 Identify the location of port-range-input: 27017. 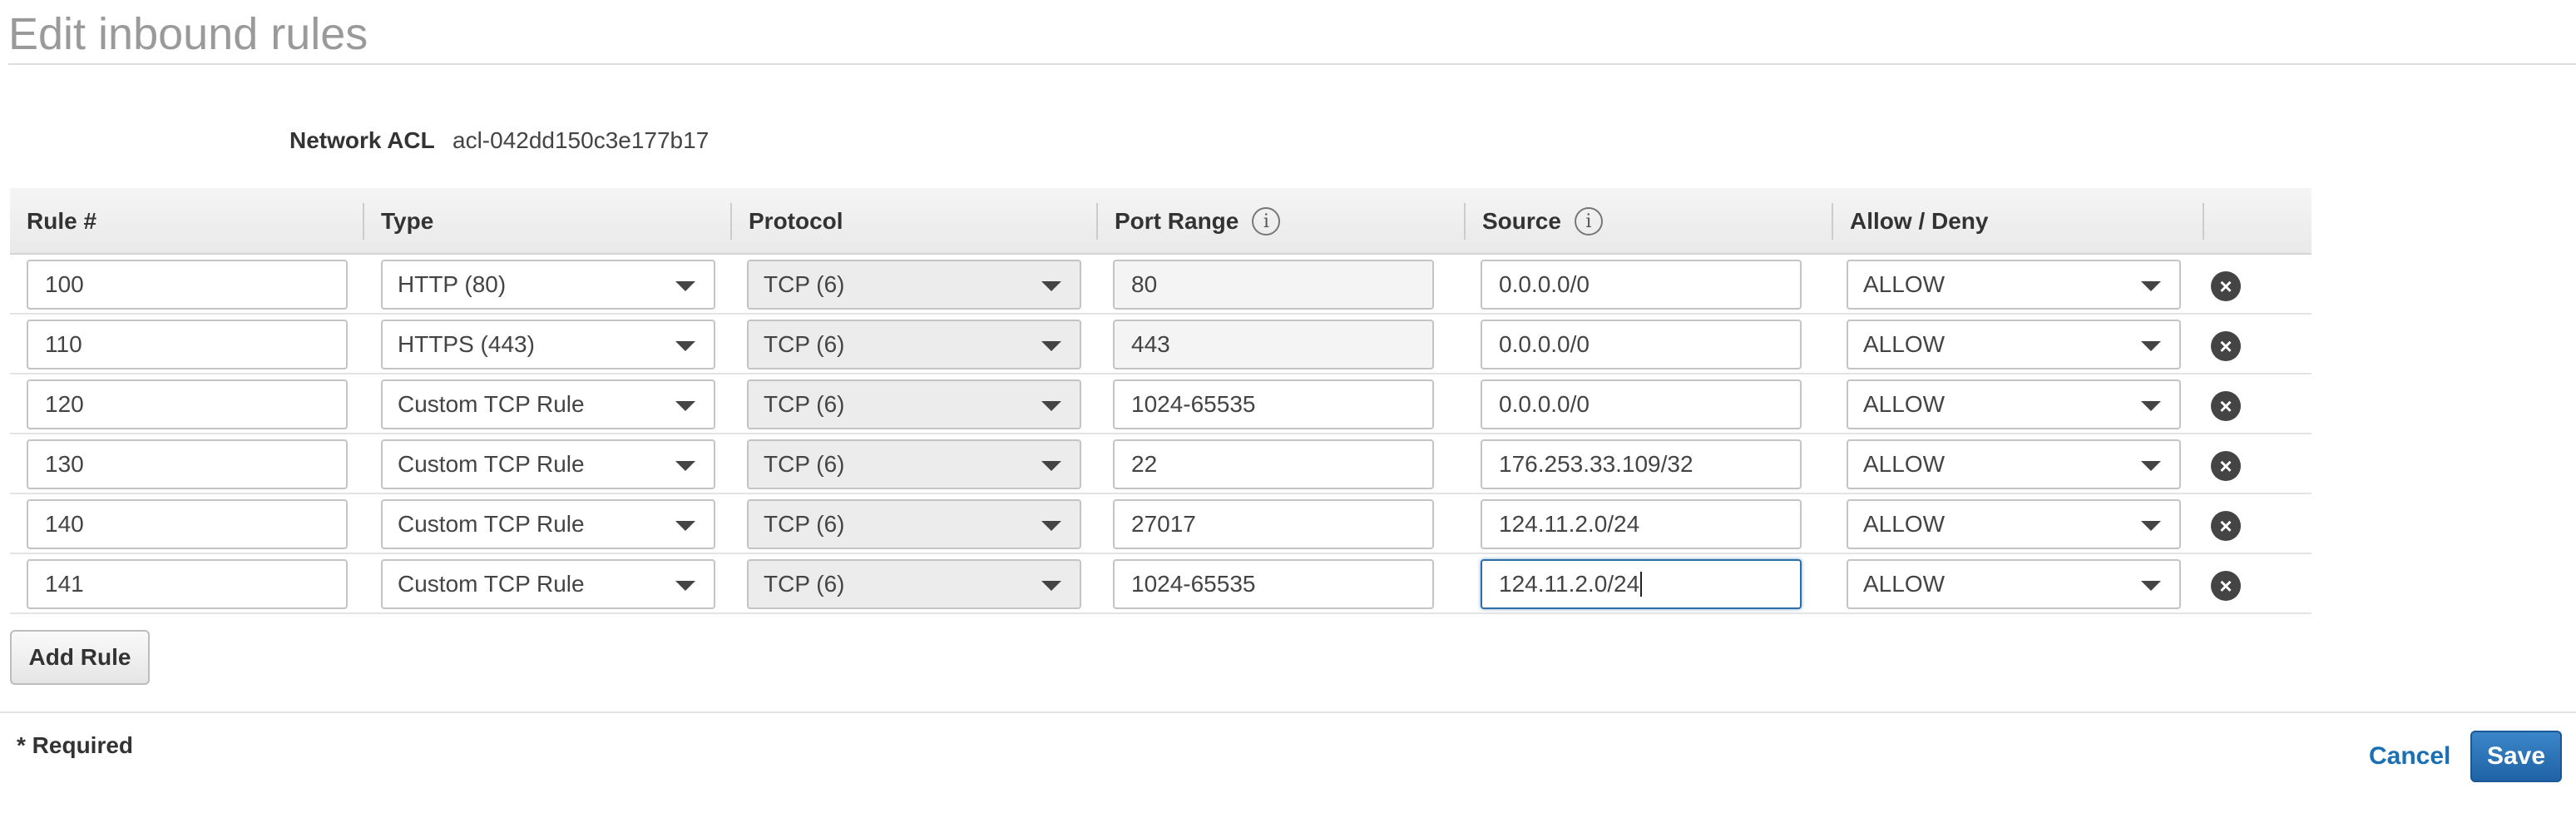
(1273, 524).